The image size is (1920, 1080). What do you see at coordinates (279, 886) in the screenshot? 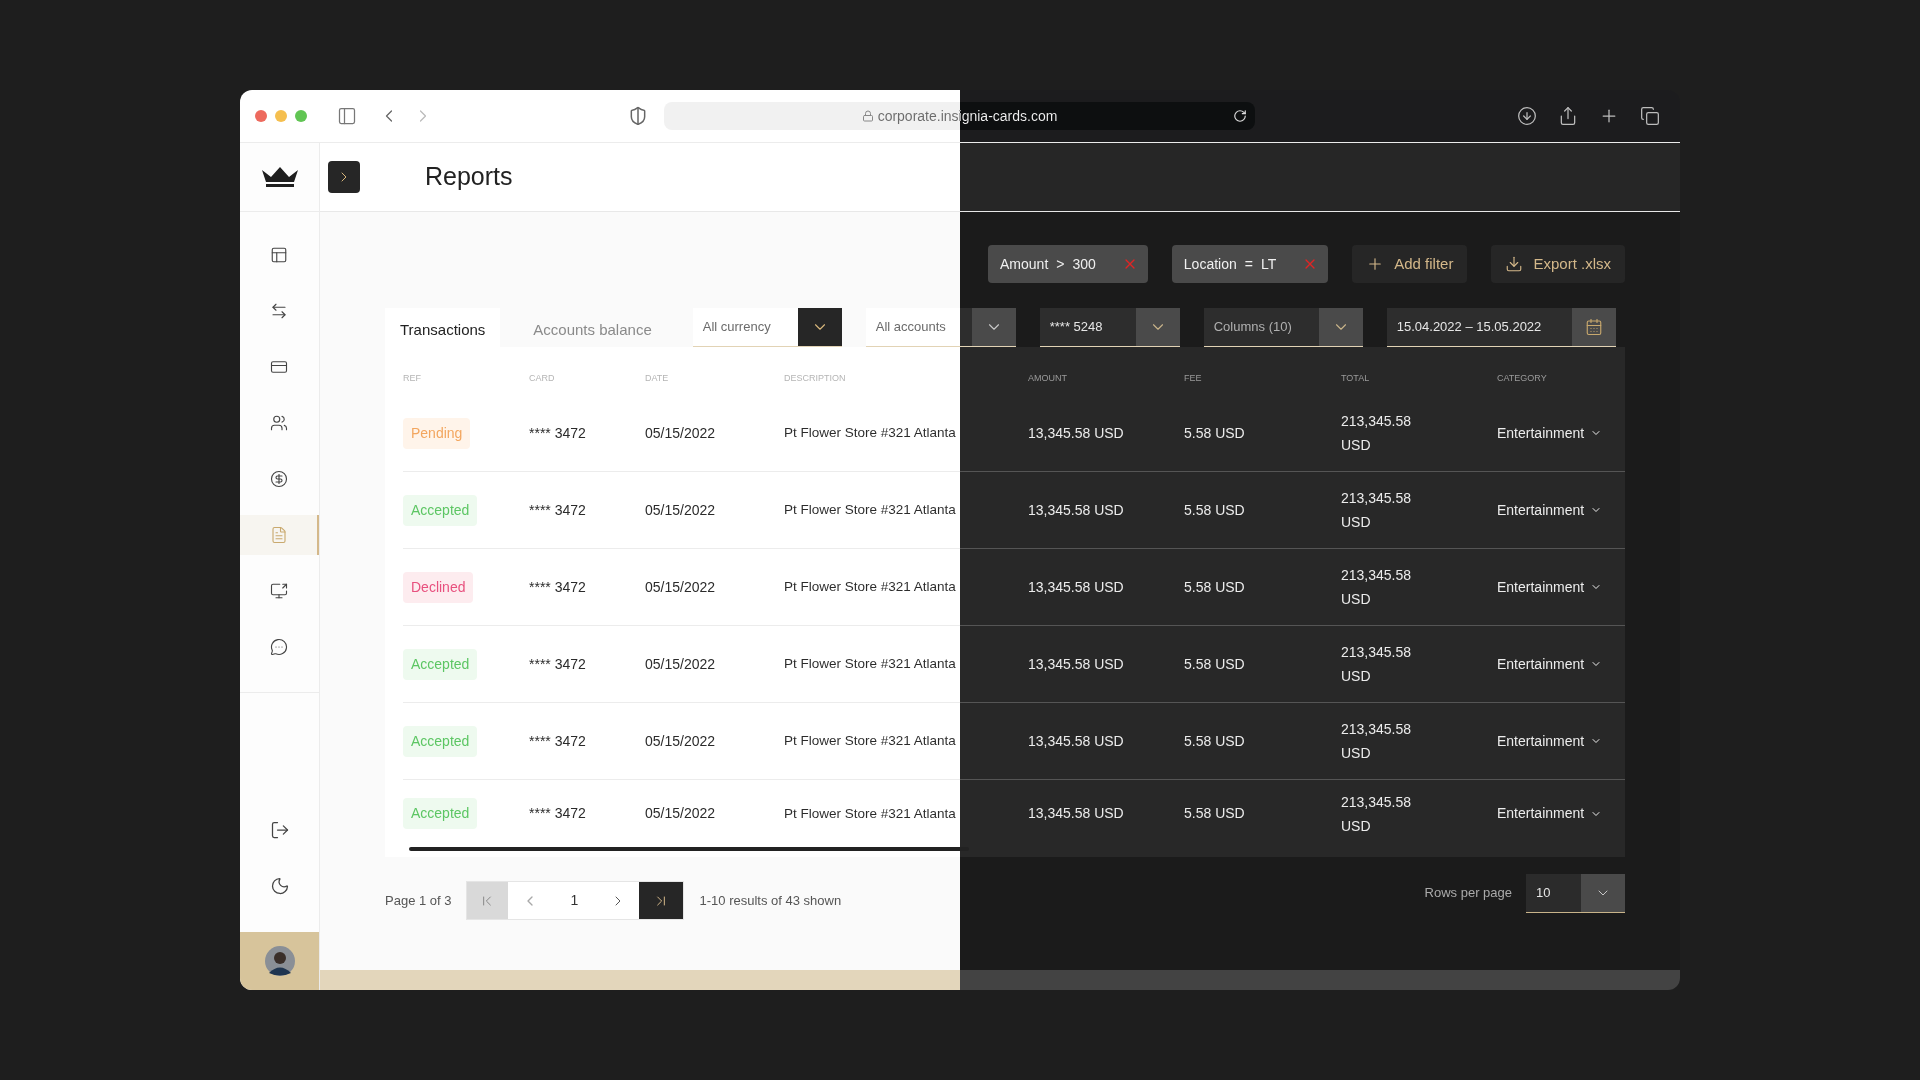
I see `moon-icon` at bounding box center [279, 886].